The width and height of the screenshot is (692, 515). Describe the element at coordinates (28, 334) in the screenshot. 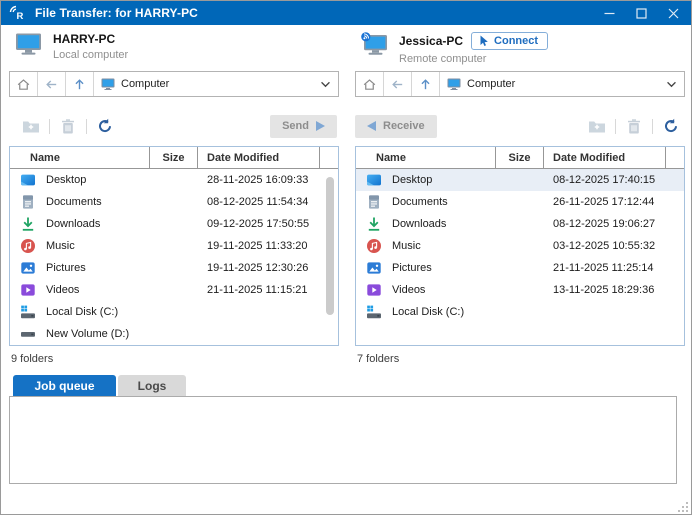

I see `volume-icon` at that location.